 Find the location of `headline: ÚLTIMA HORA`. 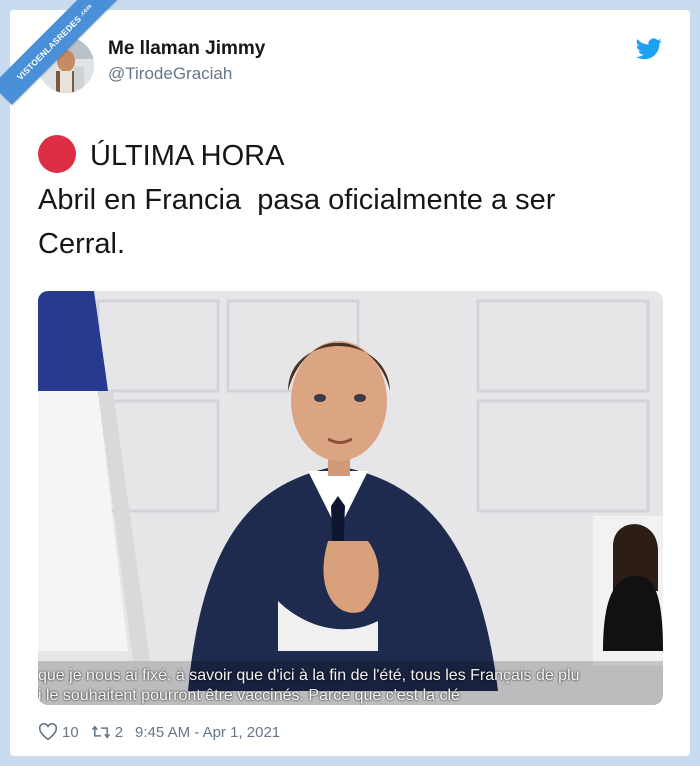

headline: ÚLTIMA HORA is located at coordinates (187, 156).